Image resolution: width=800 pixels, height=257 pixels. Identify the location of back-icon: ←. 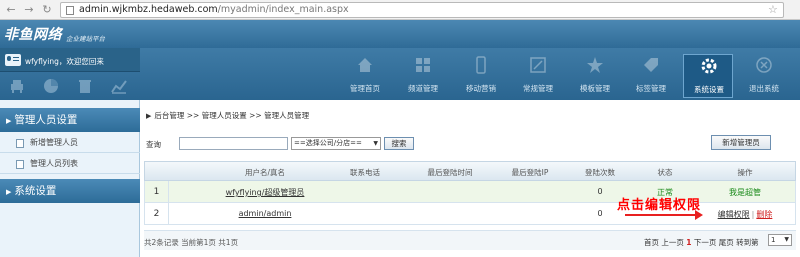
(11, 10).